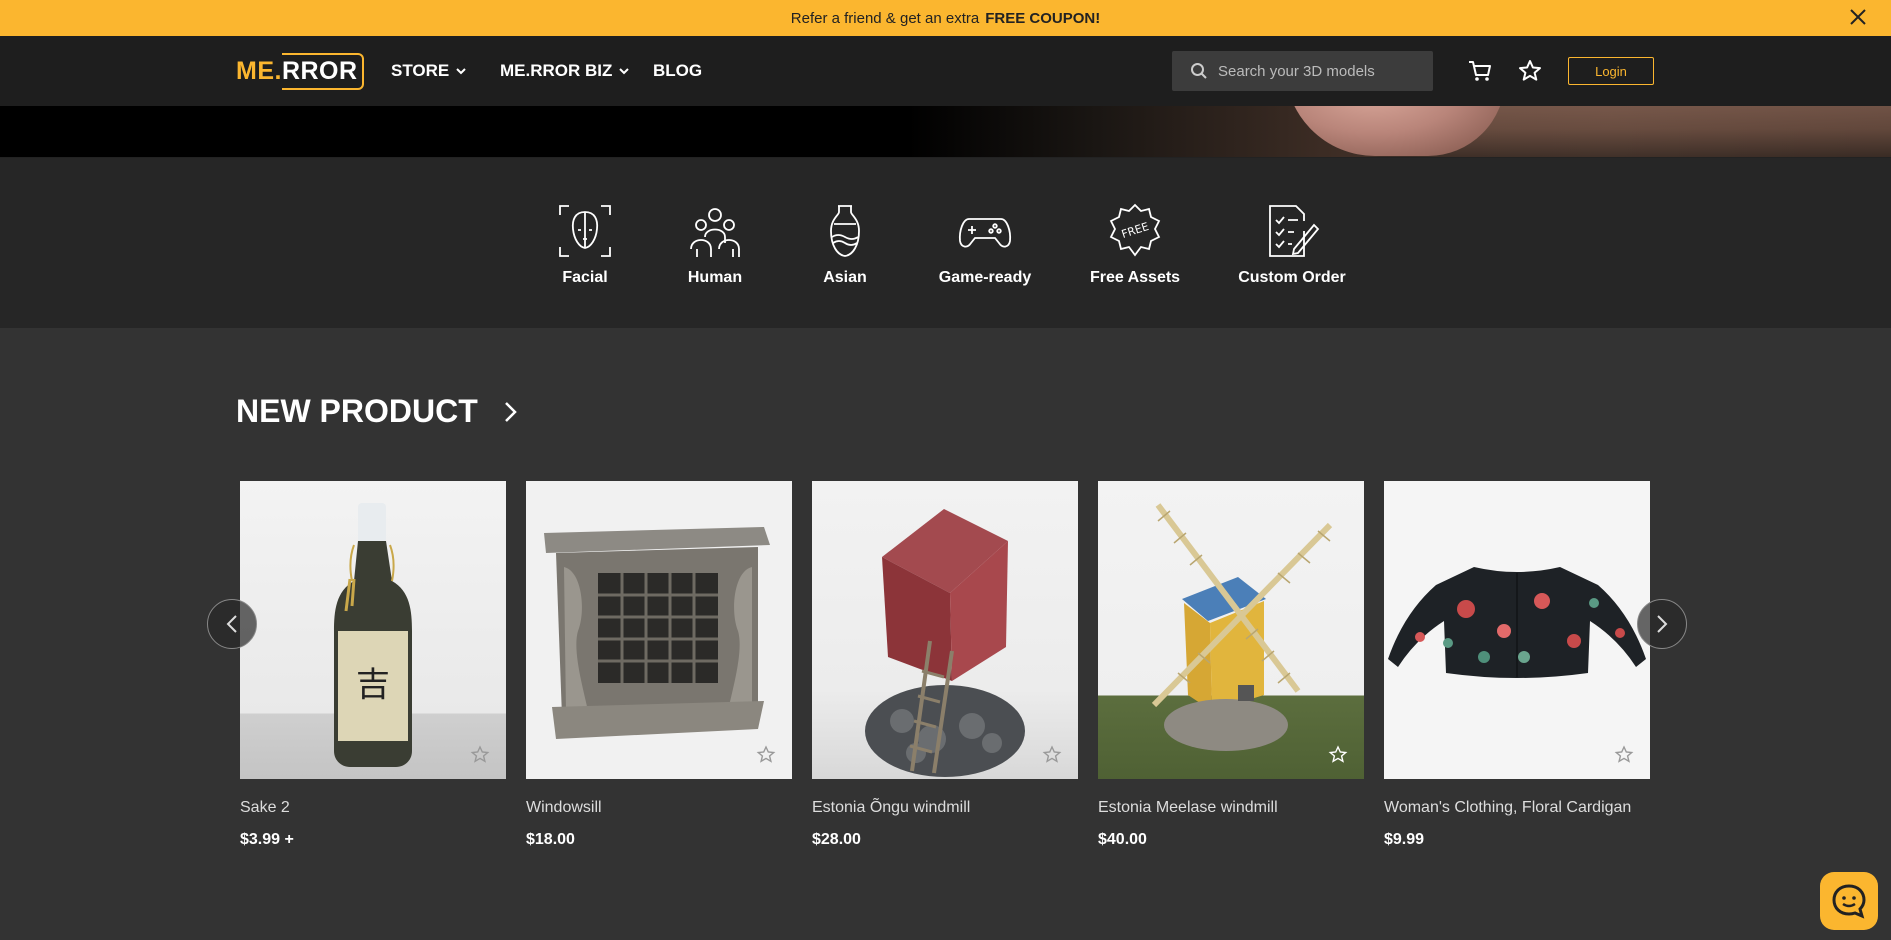  What do you see at coordinates (985, 277) in the screenshot?
I see `category-label: Game-ready` at bounding box center [985, 277].